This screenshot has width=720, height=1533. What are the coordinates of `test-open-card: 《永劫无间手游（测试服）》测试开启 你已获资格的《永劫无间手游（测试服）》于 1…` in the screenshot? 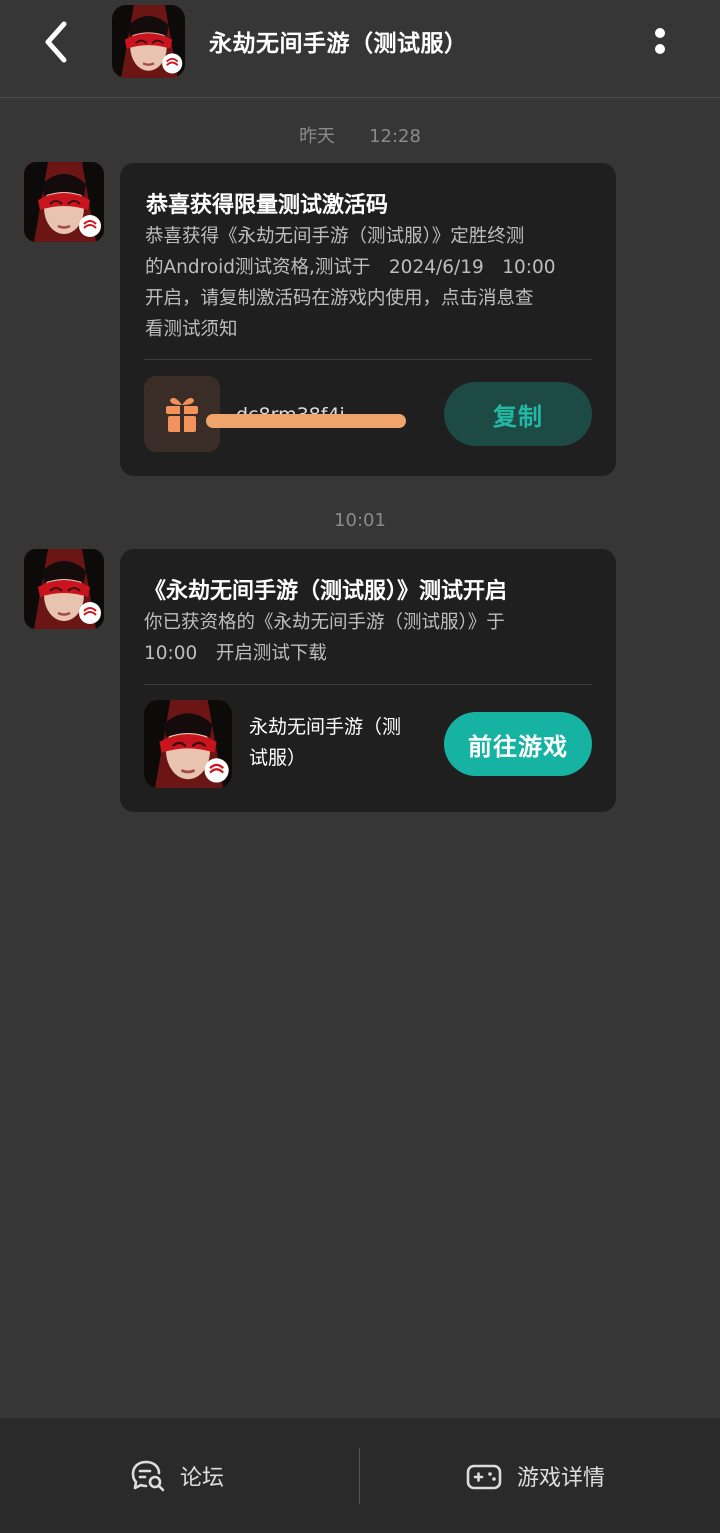 It's located at (368, 680).